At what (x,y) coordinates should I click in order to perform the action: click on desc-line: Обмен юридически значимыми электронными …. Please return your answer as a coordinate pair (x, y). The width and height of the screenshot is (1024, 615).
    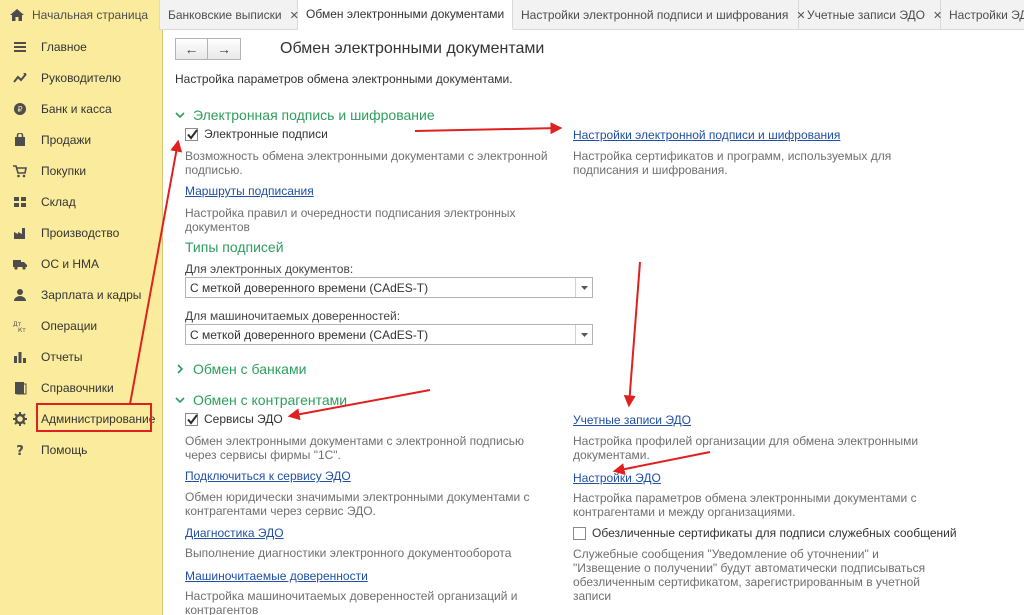
    Looking at the image, I should click on (357, 497).